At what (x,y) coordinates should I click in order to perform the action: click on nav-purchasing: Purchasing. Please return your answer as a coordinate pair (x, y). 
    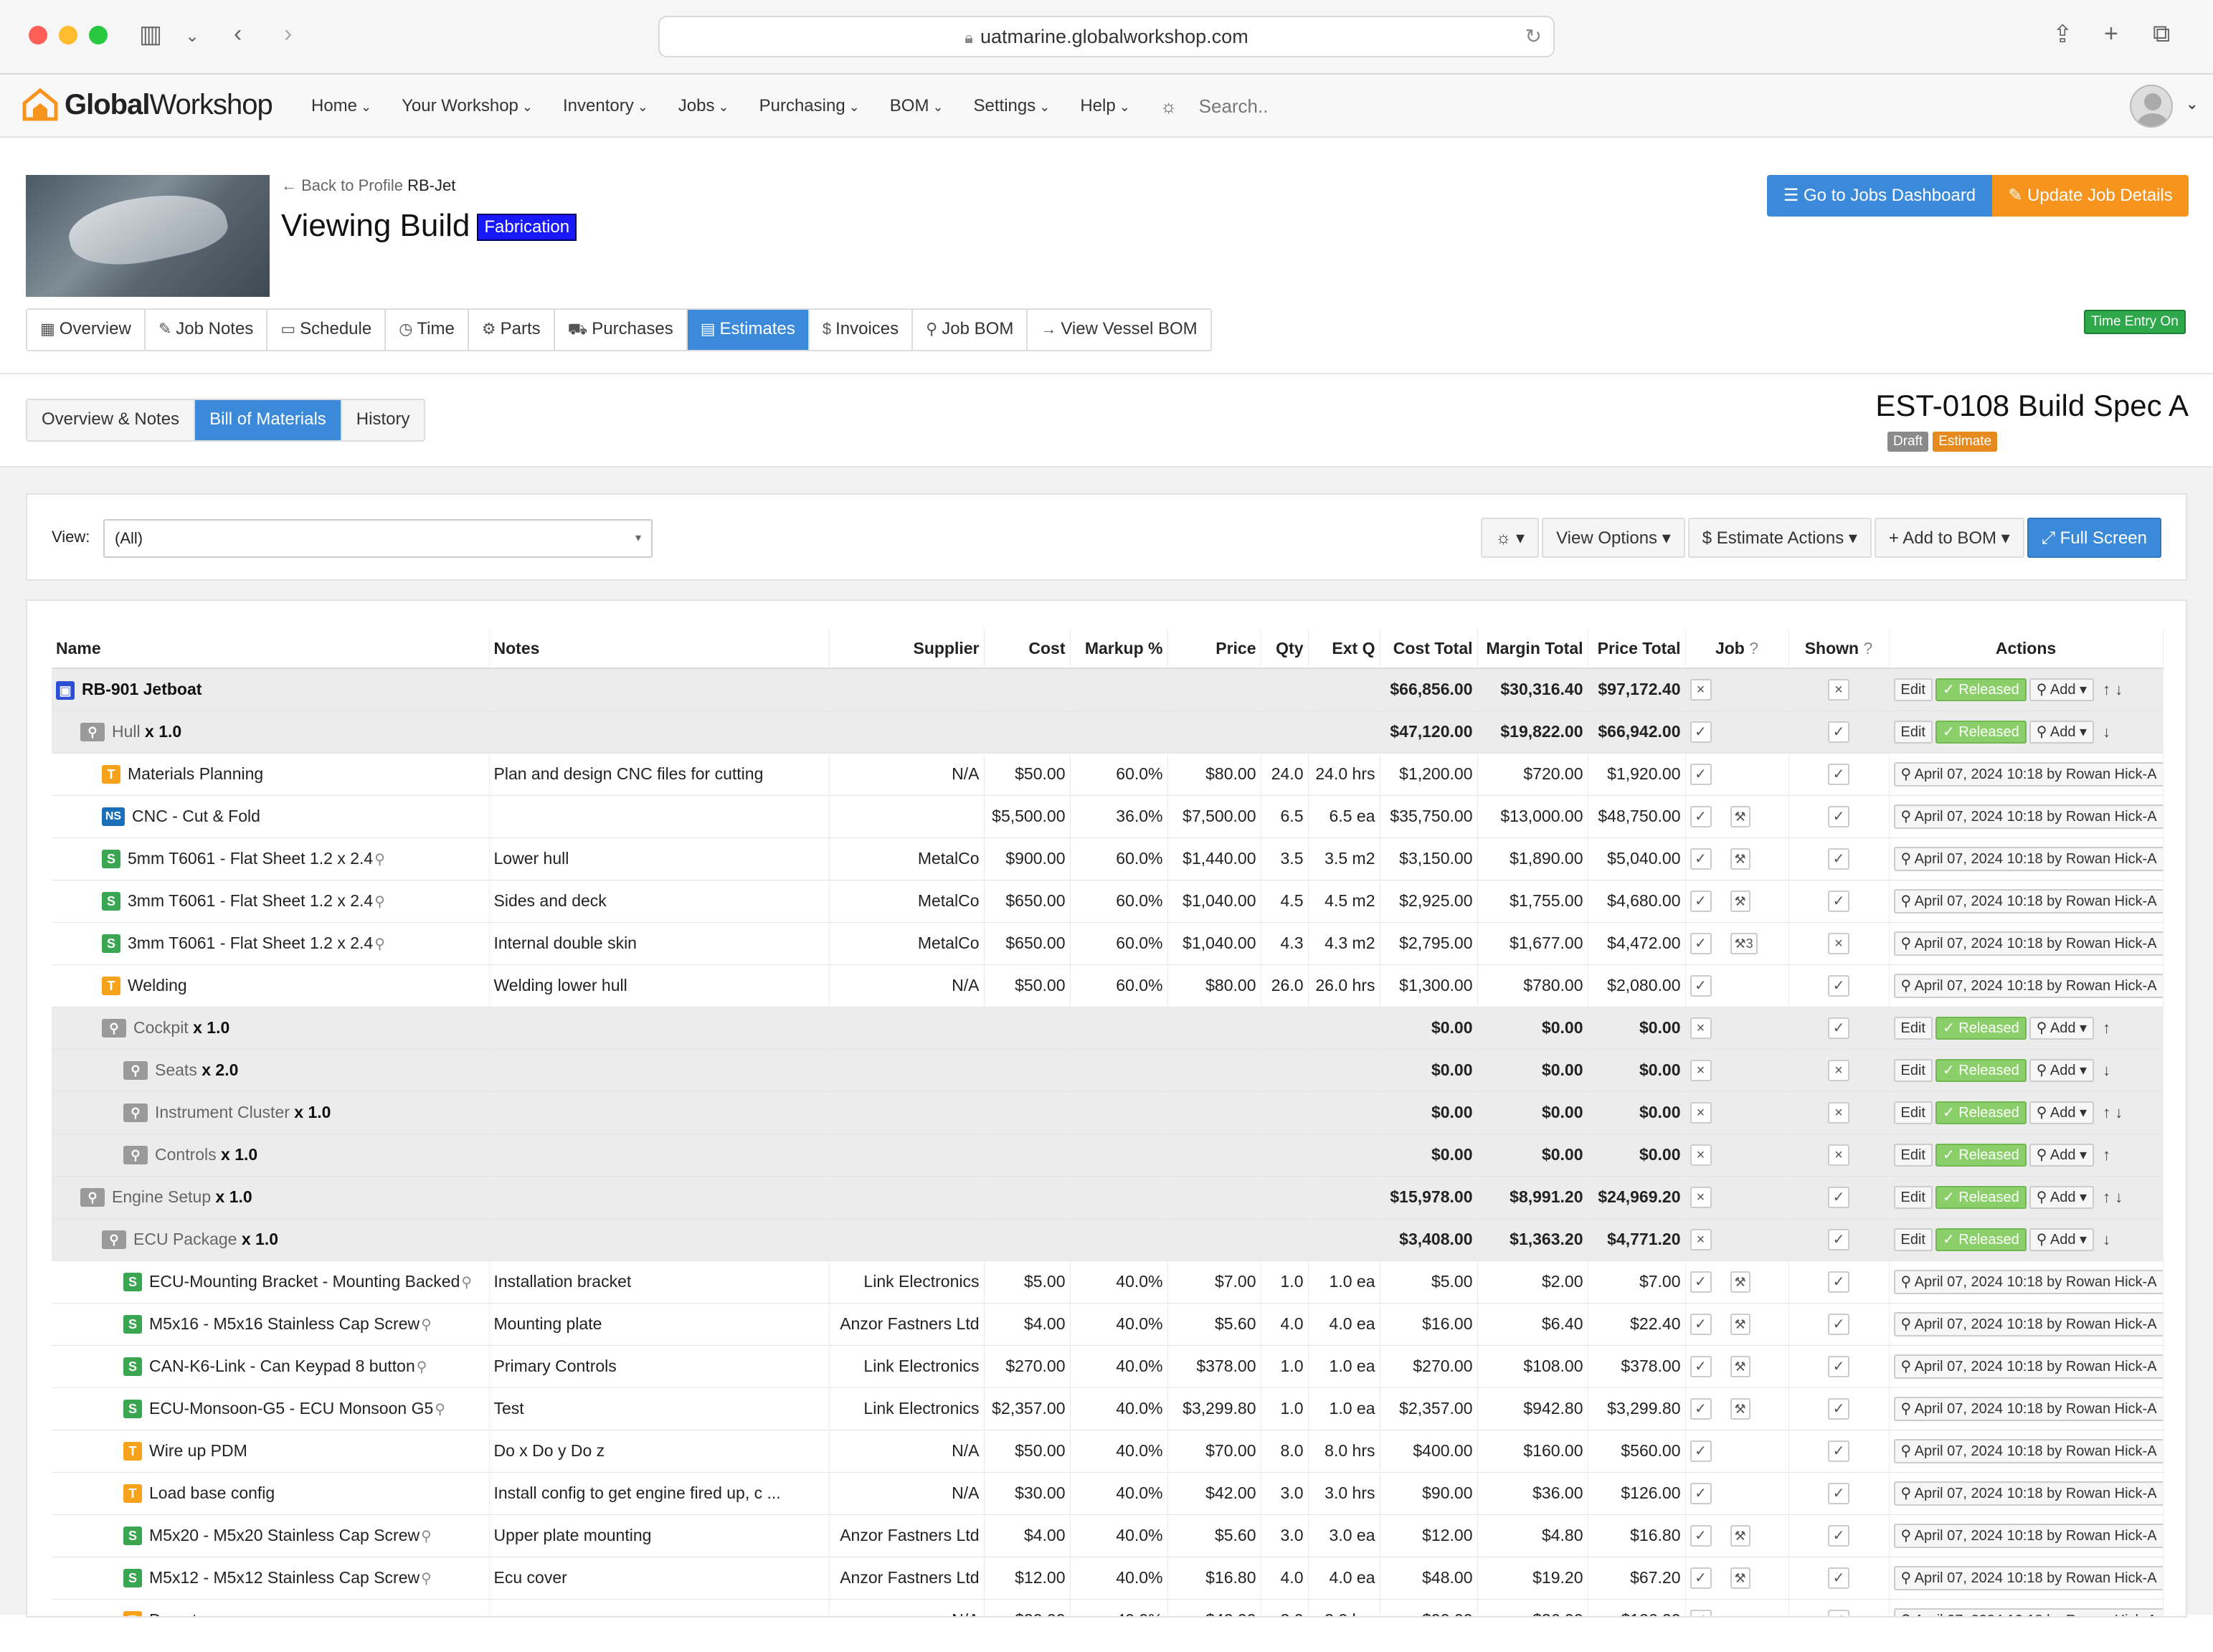
    Looking at the image, I should click on (809, 106).